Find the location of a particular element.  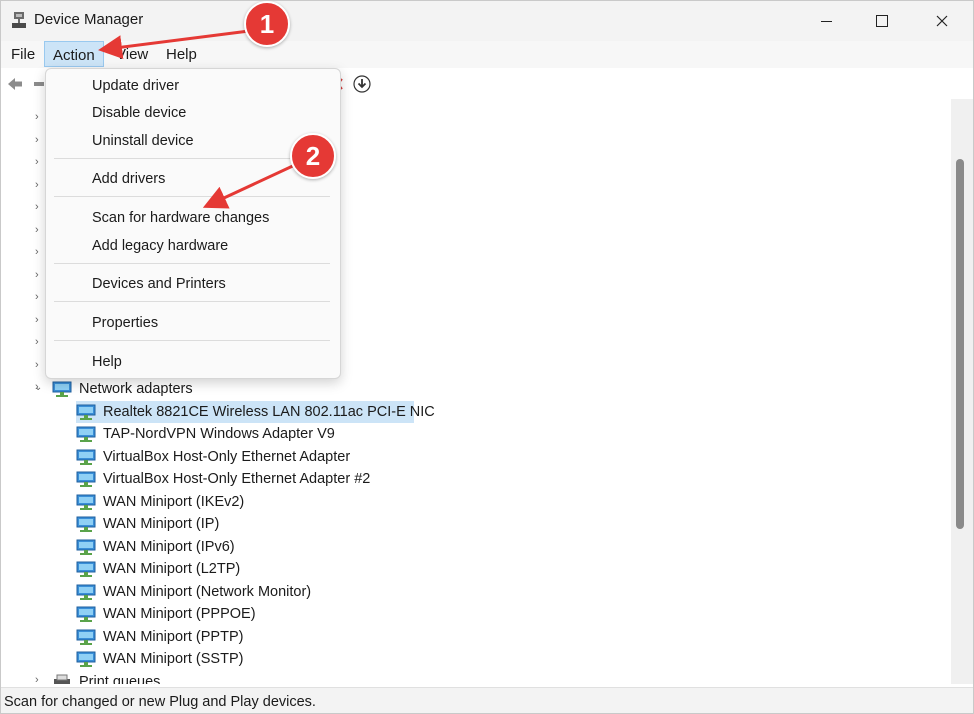

maximize-icon is located at coordinates (882, 21).